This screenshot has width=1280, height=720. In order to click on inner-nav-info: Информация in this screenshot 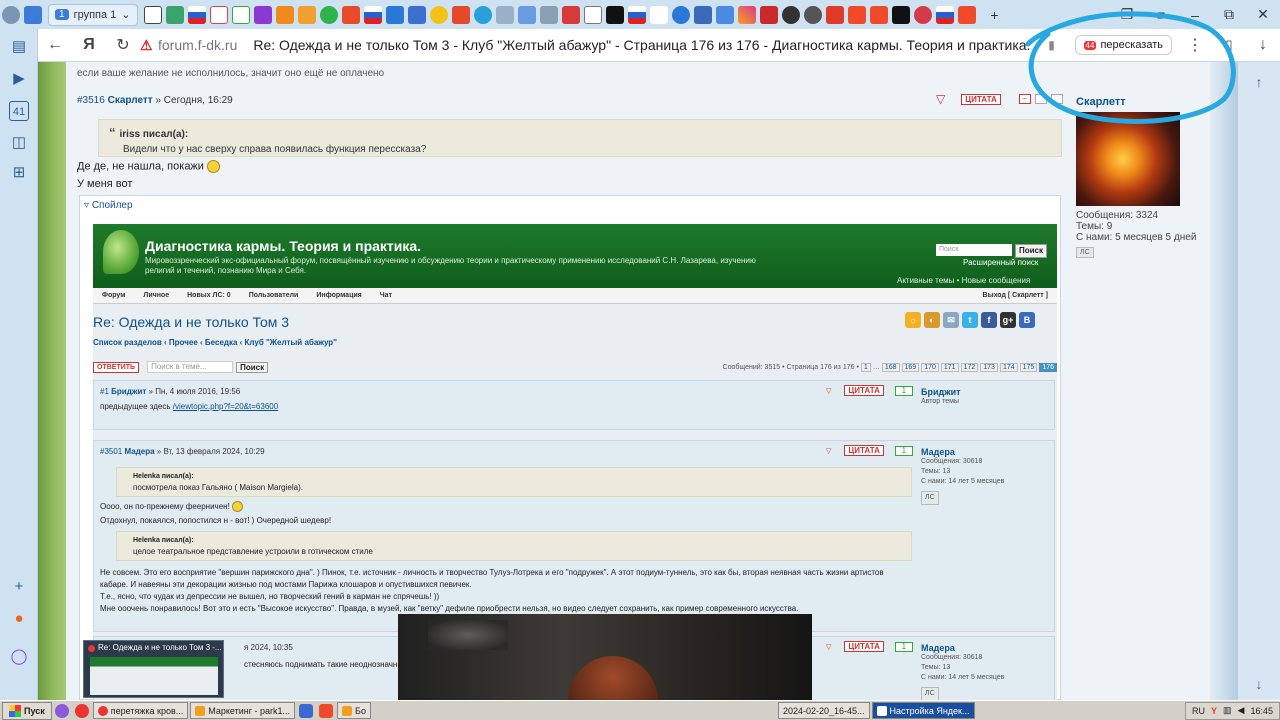, I will do `click(339, 295)`.